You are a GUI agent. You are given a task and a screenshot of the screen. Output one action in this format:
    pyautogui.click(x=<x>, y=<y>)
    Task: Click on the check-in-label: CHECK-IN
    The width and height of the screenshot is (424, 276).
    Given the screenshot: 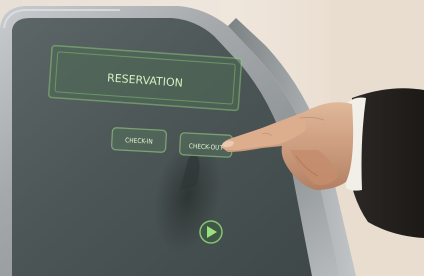 What is the action you would take?
    pyautogui.click(x=139, y=140)
    